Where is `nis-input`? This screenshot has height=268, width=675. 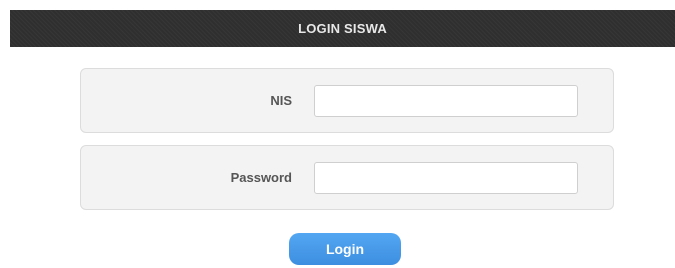 nis-input is located at coordinates (446, 101).